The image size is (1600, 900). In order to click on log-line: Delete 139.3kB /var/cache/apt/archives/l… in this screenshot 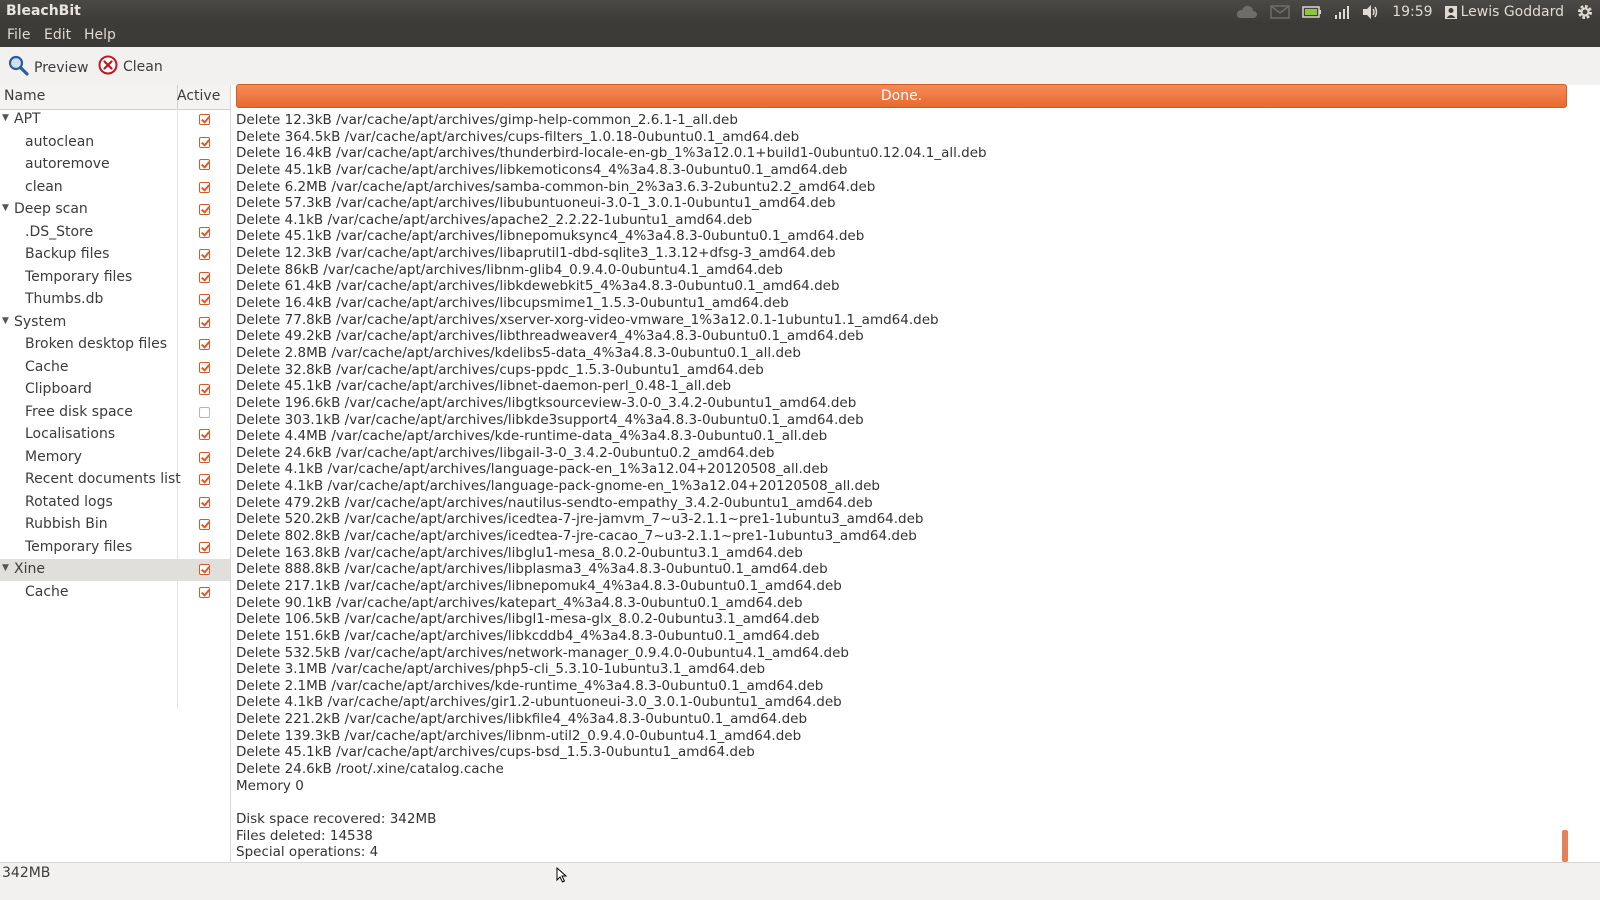, I will do `click(519, 735)`.